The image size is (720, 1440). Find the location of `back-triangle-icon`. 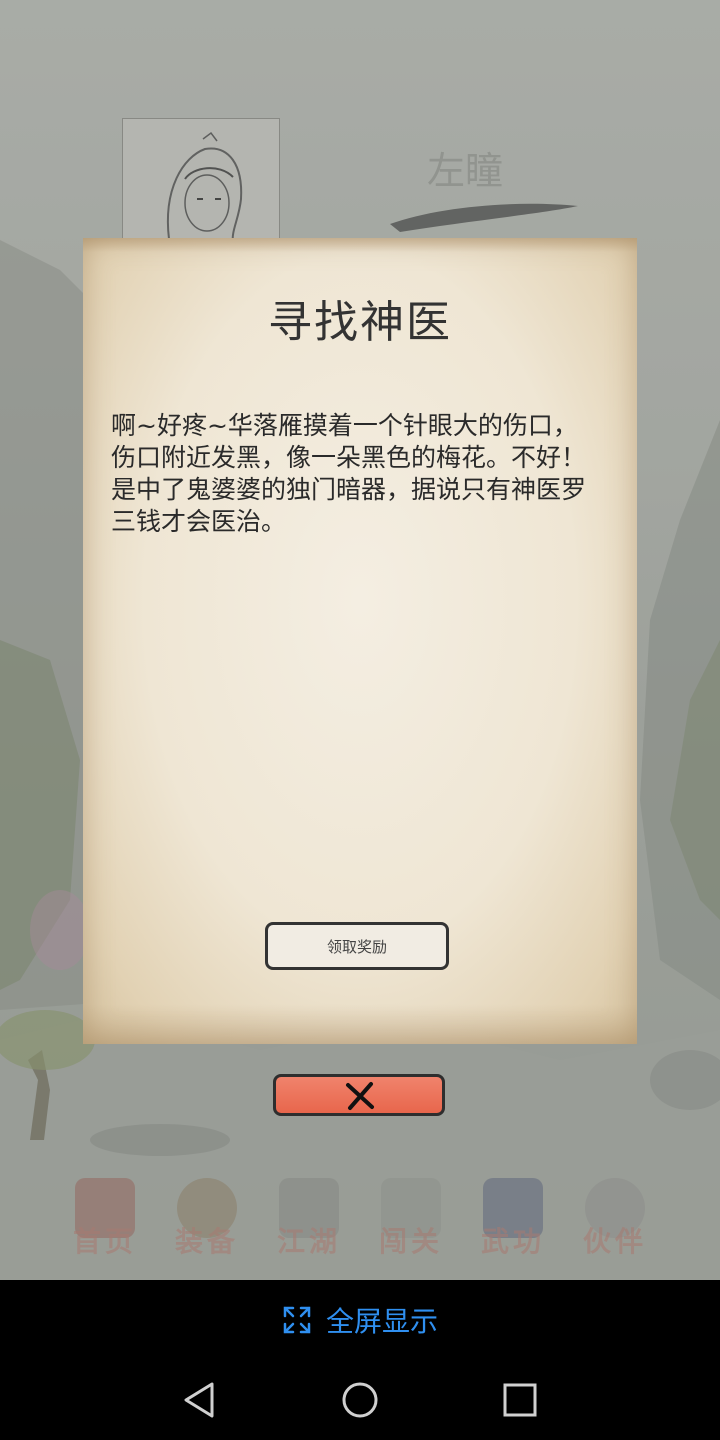

back-triangle-icon is located at coordinates (199, 1400).